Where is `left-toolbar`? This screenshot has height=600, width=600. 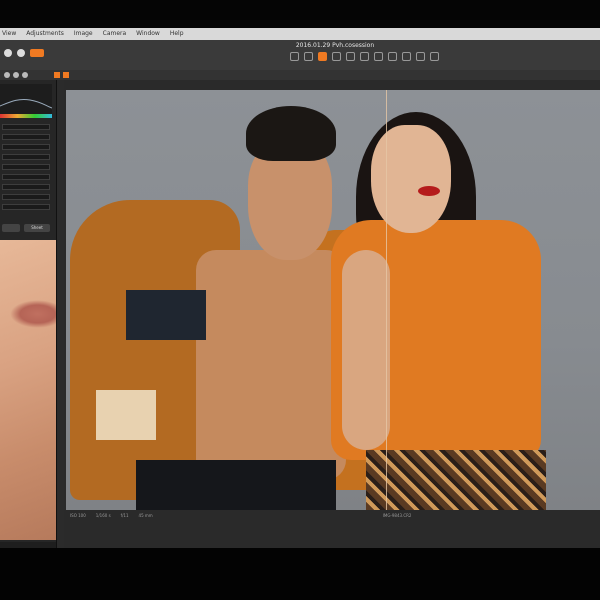 left-toolbar is located at coordinates (24, 53).